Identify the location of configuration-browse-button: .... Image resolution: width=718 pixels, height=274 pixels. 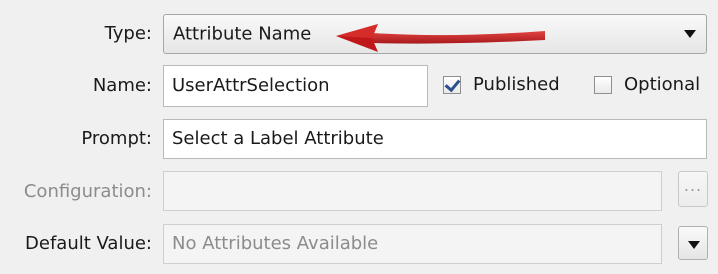
(693, 189).